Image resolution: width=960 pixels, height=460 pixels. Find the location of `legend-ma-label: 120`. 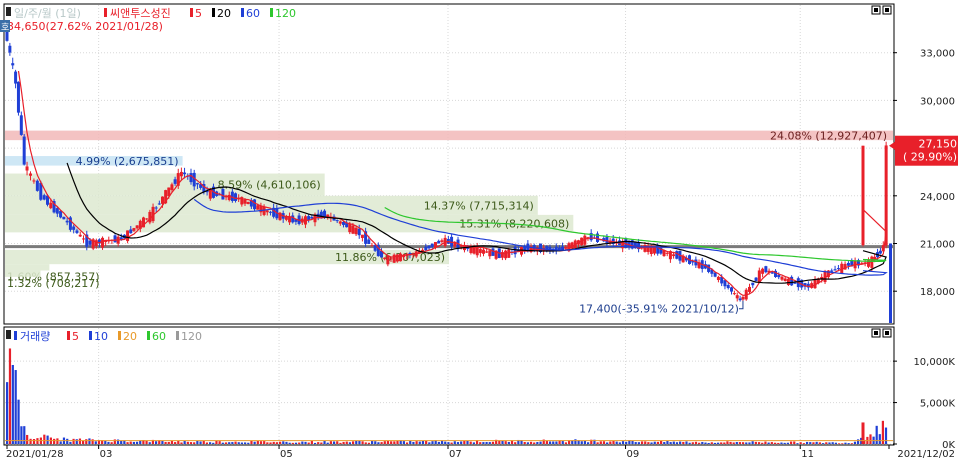

legend-ma-label: 120 is located at coordinates (285, 13).